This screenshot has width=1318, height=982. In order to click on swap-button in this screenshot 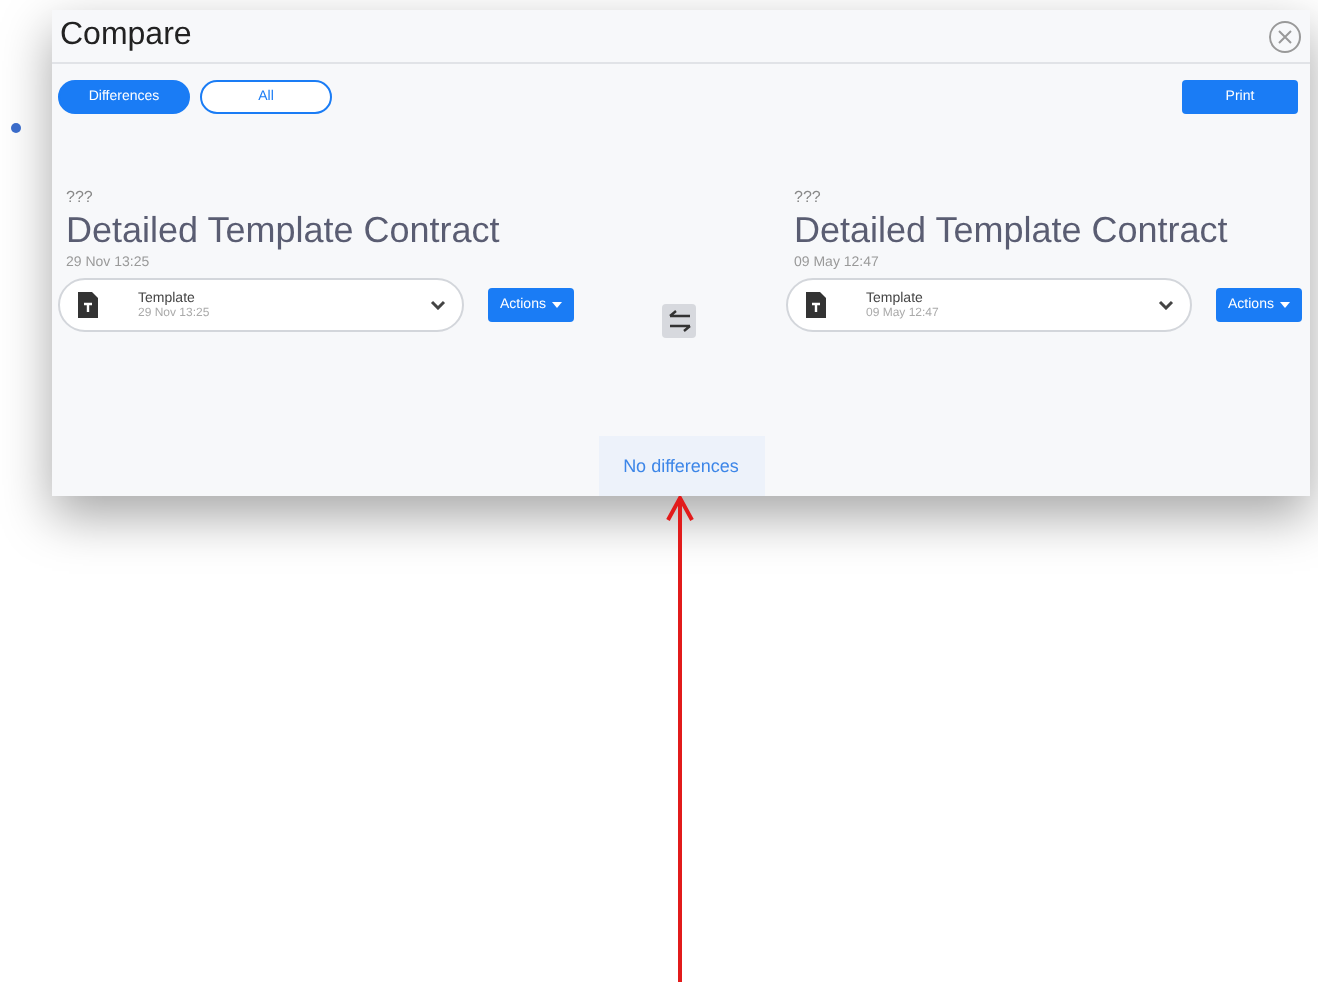, I will do `click(679, 321)`.